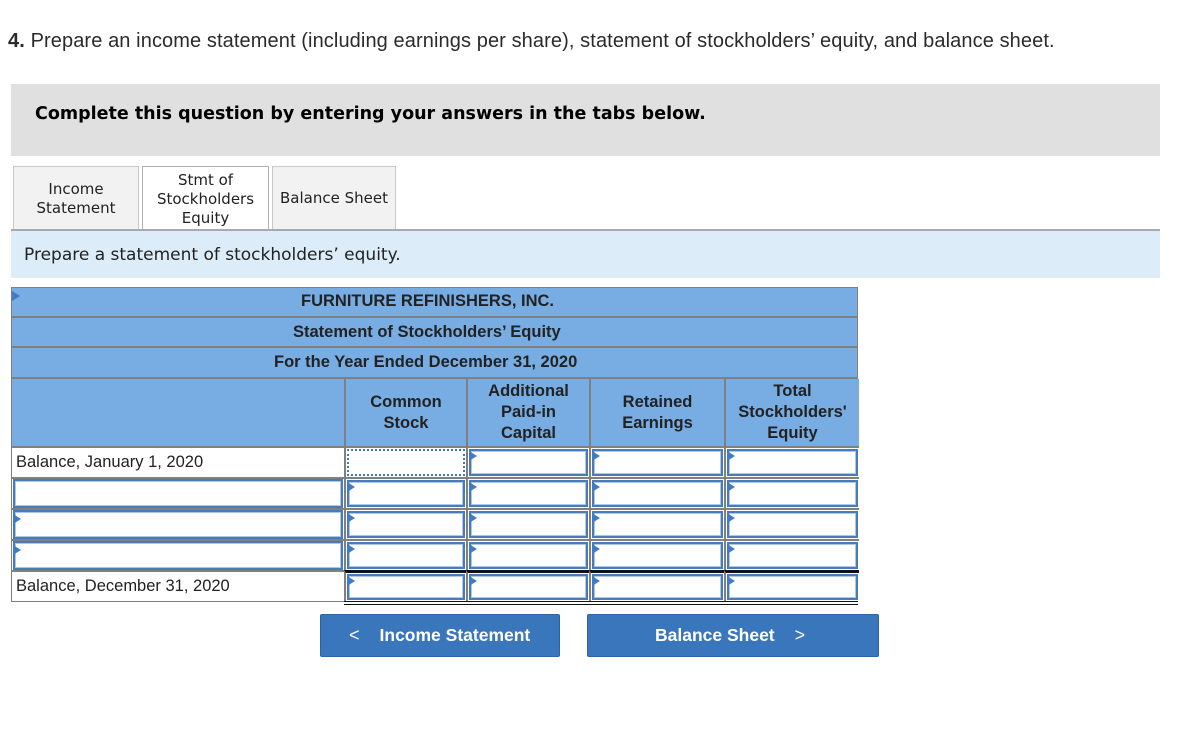 The height and width of the screenshot is (729, 1200). Describe the element at coordinates (178, 461) in the screenshot. I see `row-label: Balance, January 1, 2020` at that location.